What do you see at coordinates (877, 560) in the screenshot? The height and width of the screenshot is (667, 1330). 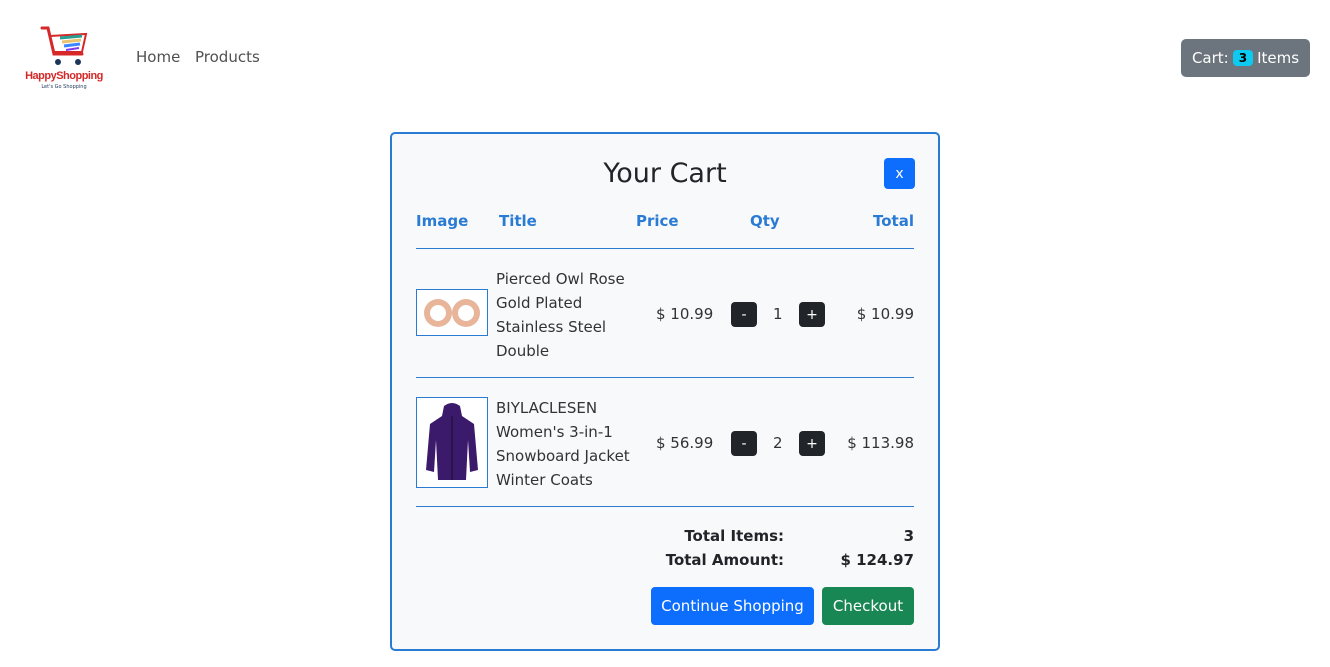 I see `total-amount-value: $ 124.97` at bounding box center [877, 560].